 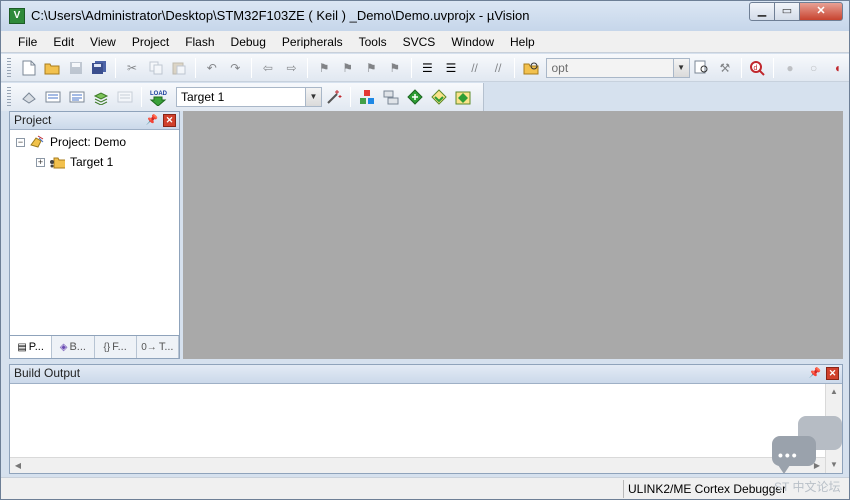 I want to click on menu-view: View, so click(x=103, y=41).